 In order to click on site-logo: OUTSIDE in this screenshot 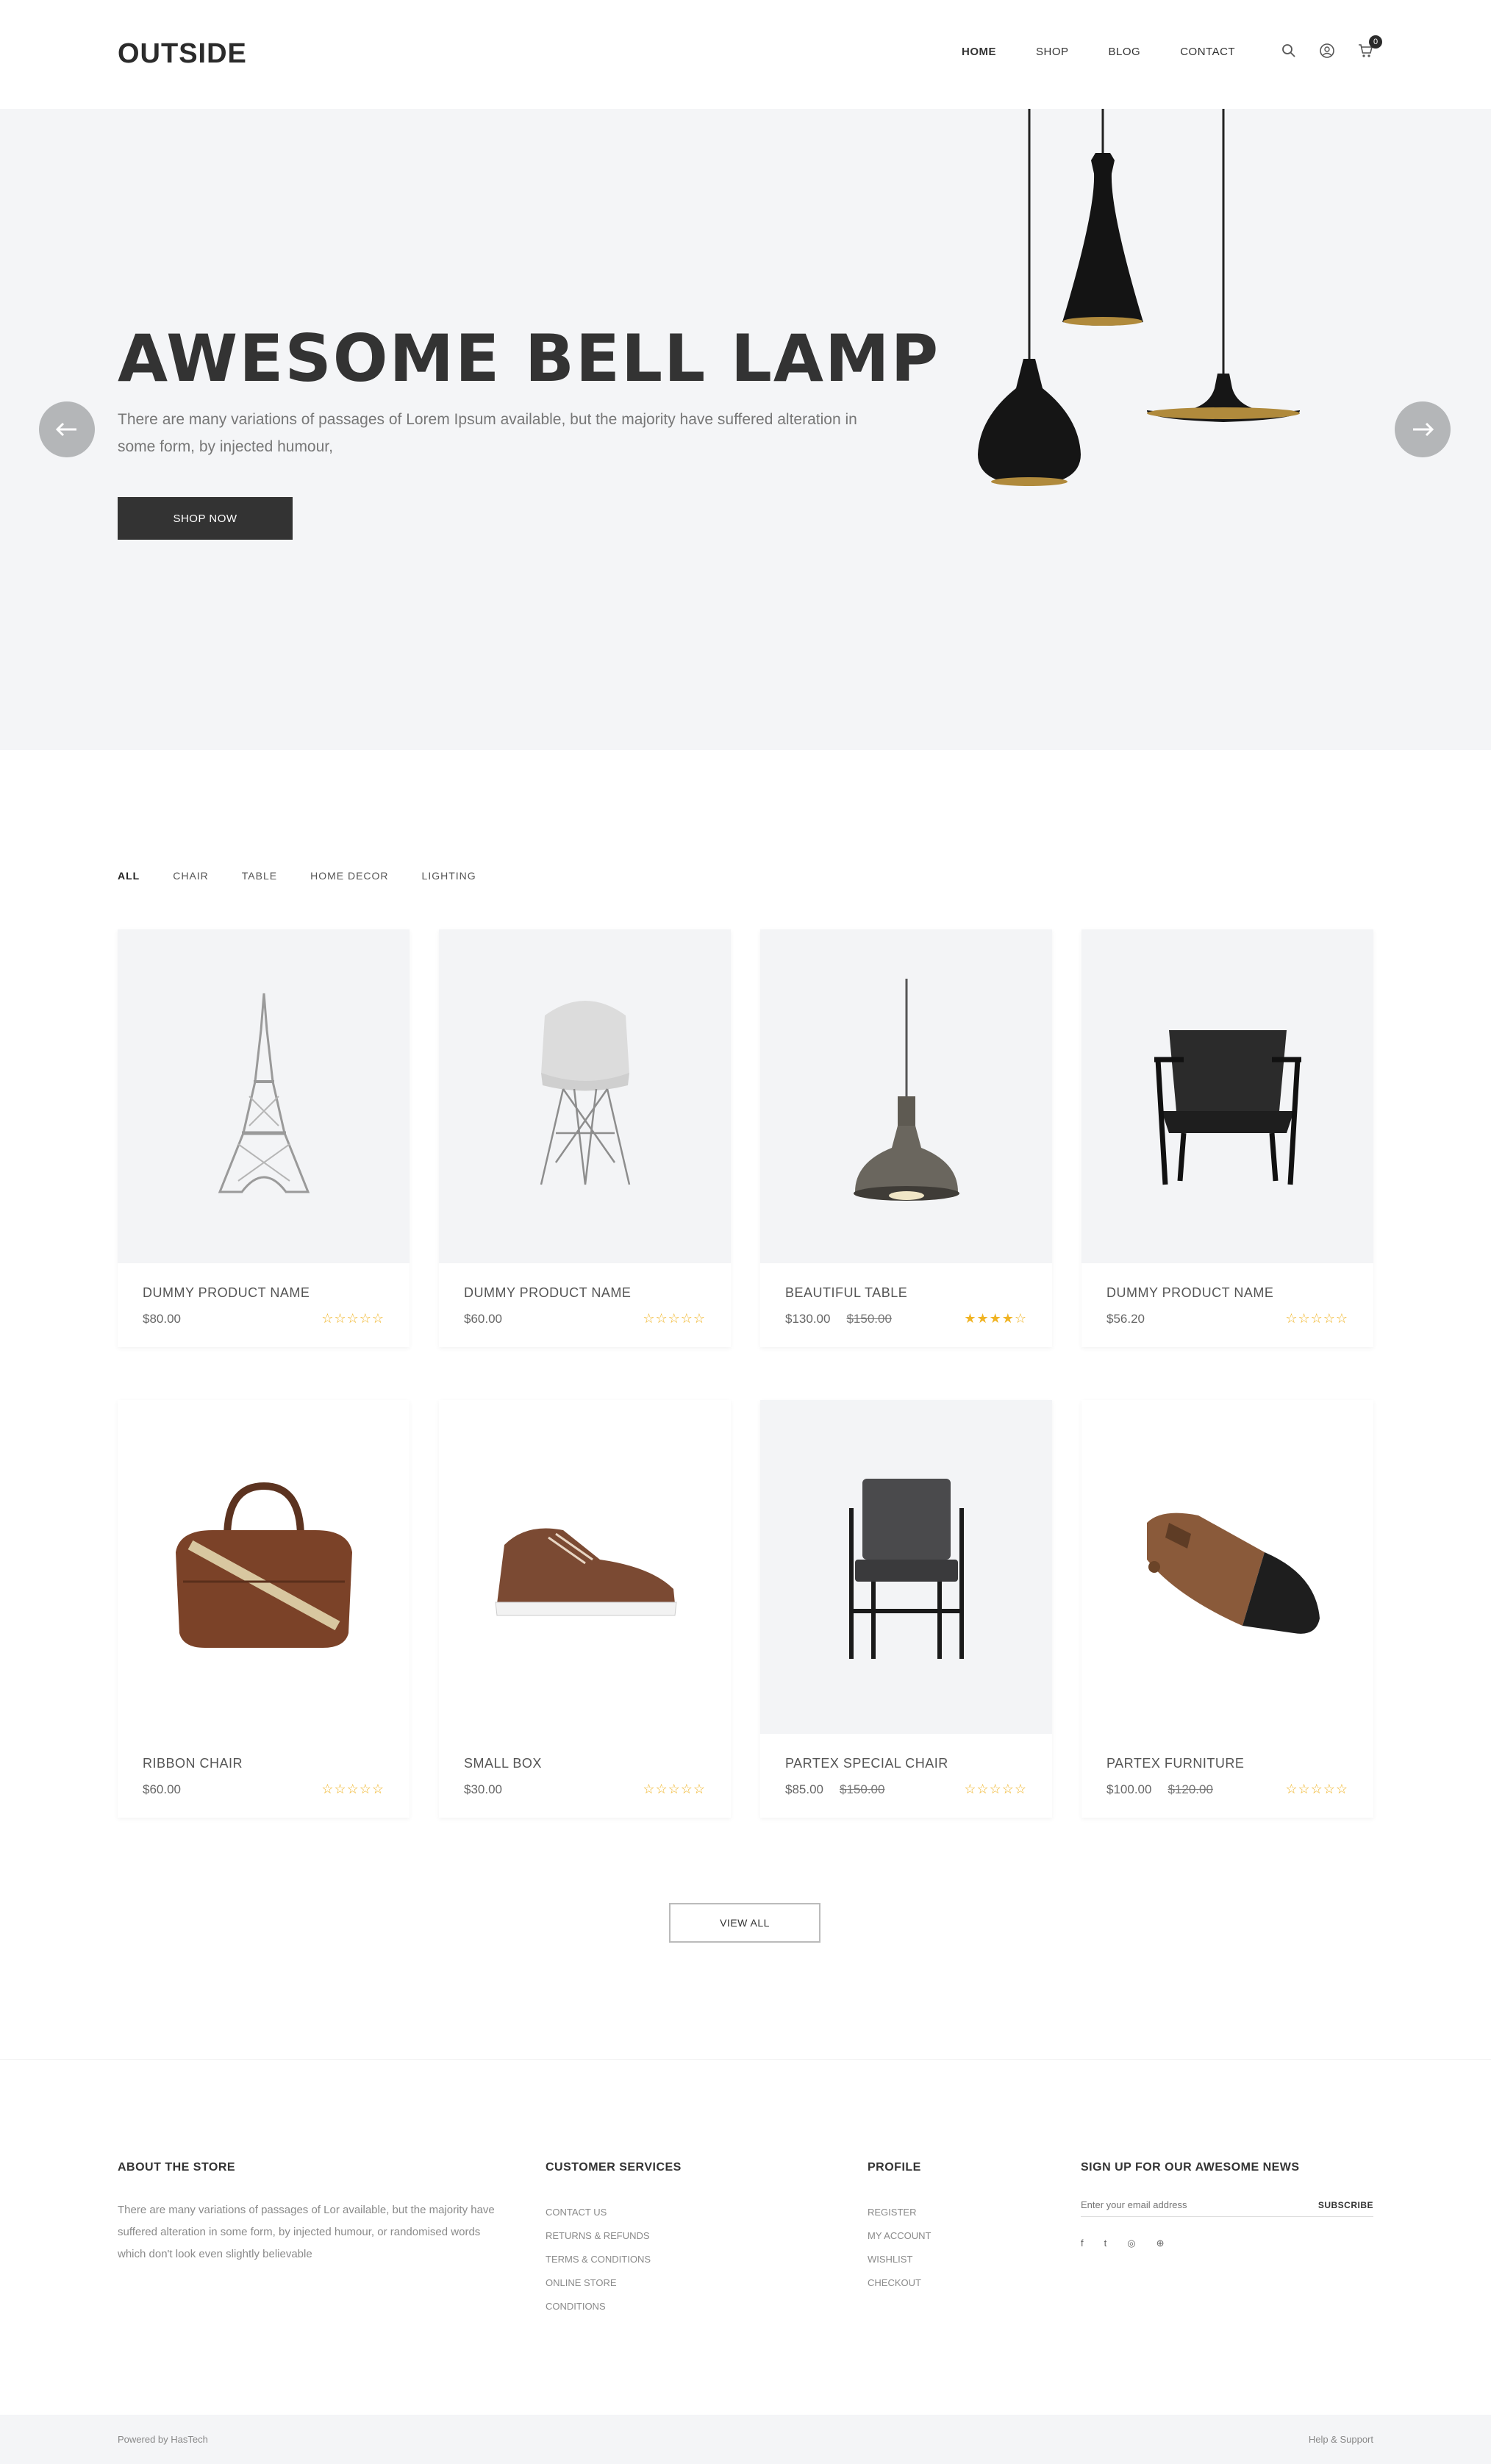, I will do `click(183, 54)`.